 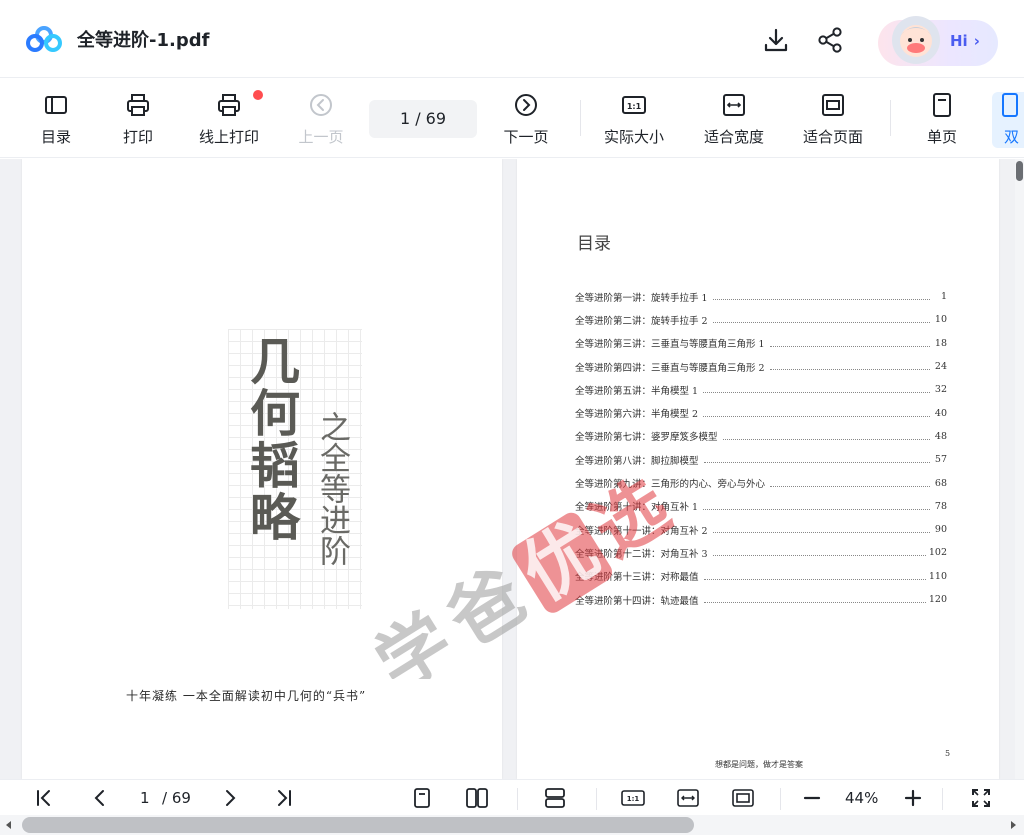 What do you see at coordinates (940, 483) in the screenshot?
I see `toc-entry-page: 68` at bounding box center [940, 483].